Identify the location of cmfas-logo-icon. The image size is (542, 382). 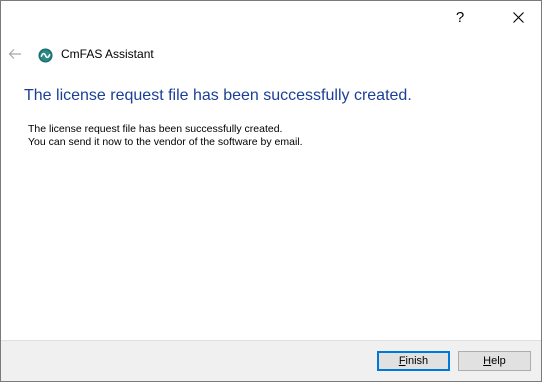
(45, 55).